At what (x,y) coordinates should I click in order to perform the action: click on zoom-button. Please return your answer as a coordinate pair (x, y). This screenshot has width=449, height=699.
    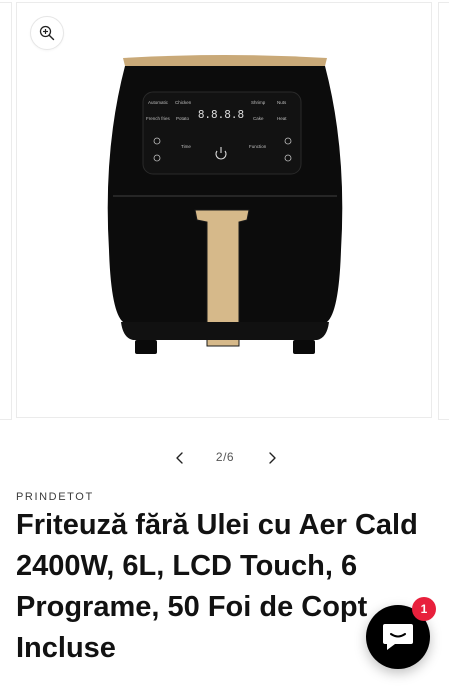
    Looking at the image, I should click on (47, 33).